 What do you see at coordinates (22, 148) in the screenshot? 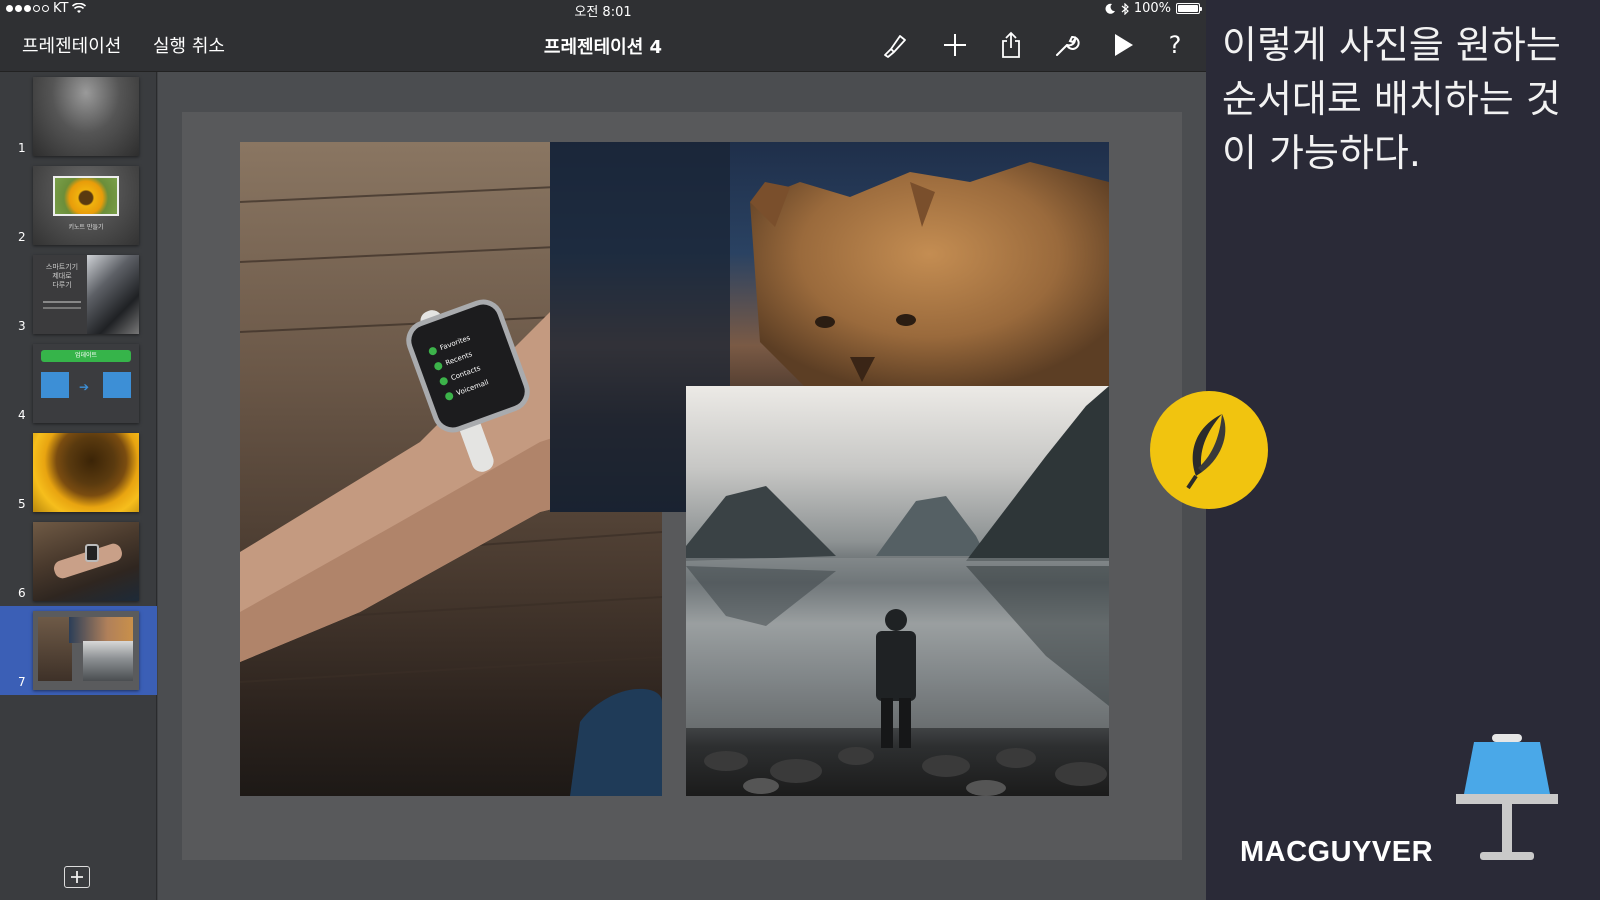
I see `slide-number: 1` at bounding box center [22, 148].